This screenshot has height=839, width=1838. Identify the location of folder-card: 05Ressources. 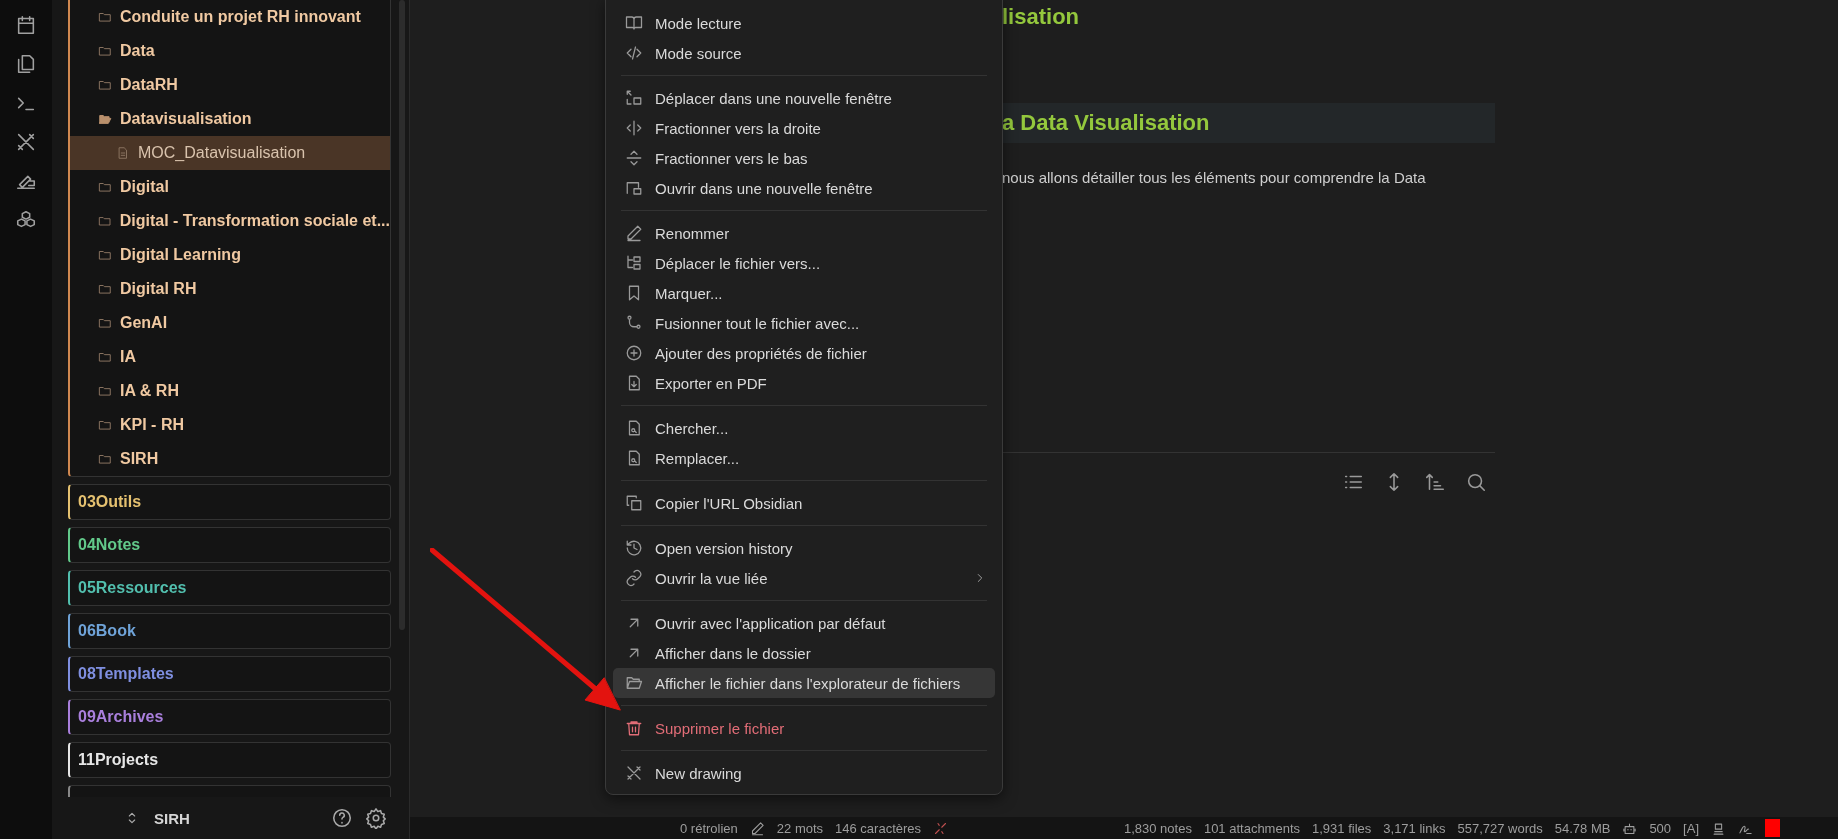
(229, 588).